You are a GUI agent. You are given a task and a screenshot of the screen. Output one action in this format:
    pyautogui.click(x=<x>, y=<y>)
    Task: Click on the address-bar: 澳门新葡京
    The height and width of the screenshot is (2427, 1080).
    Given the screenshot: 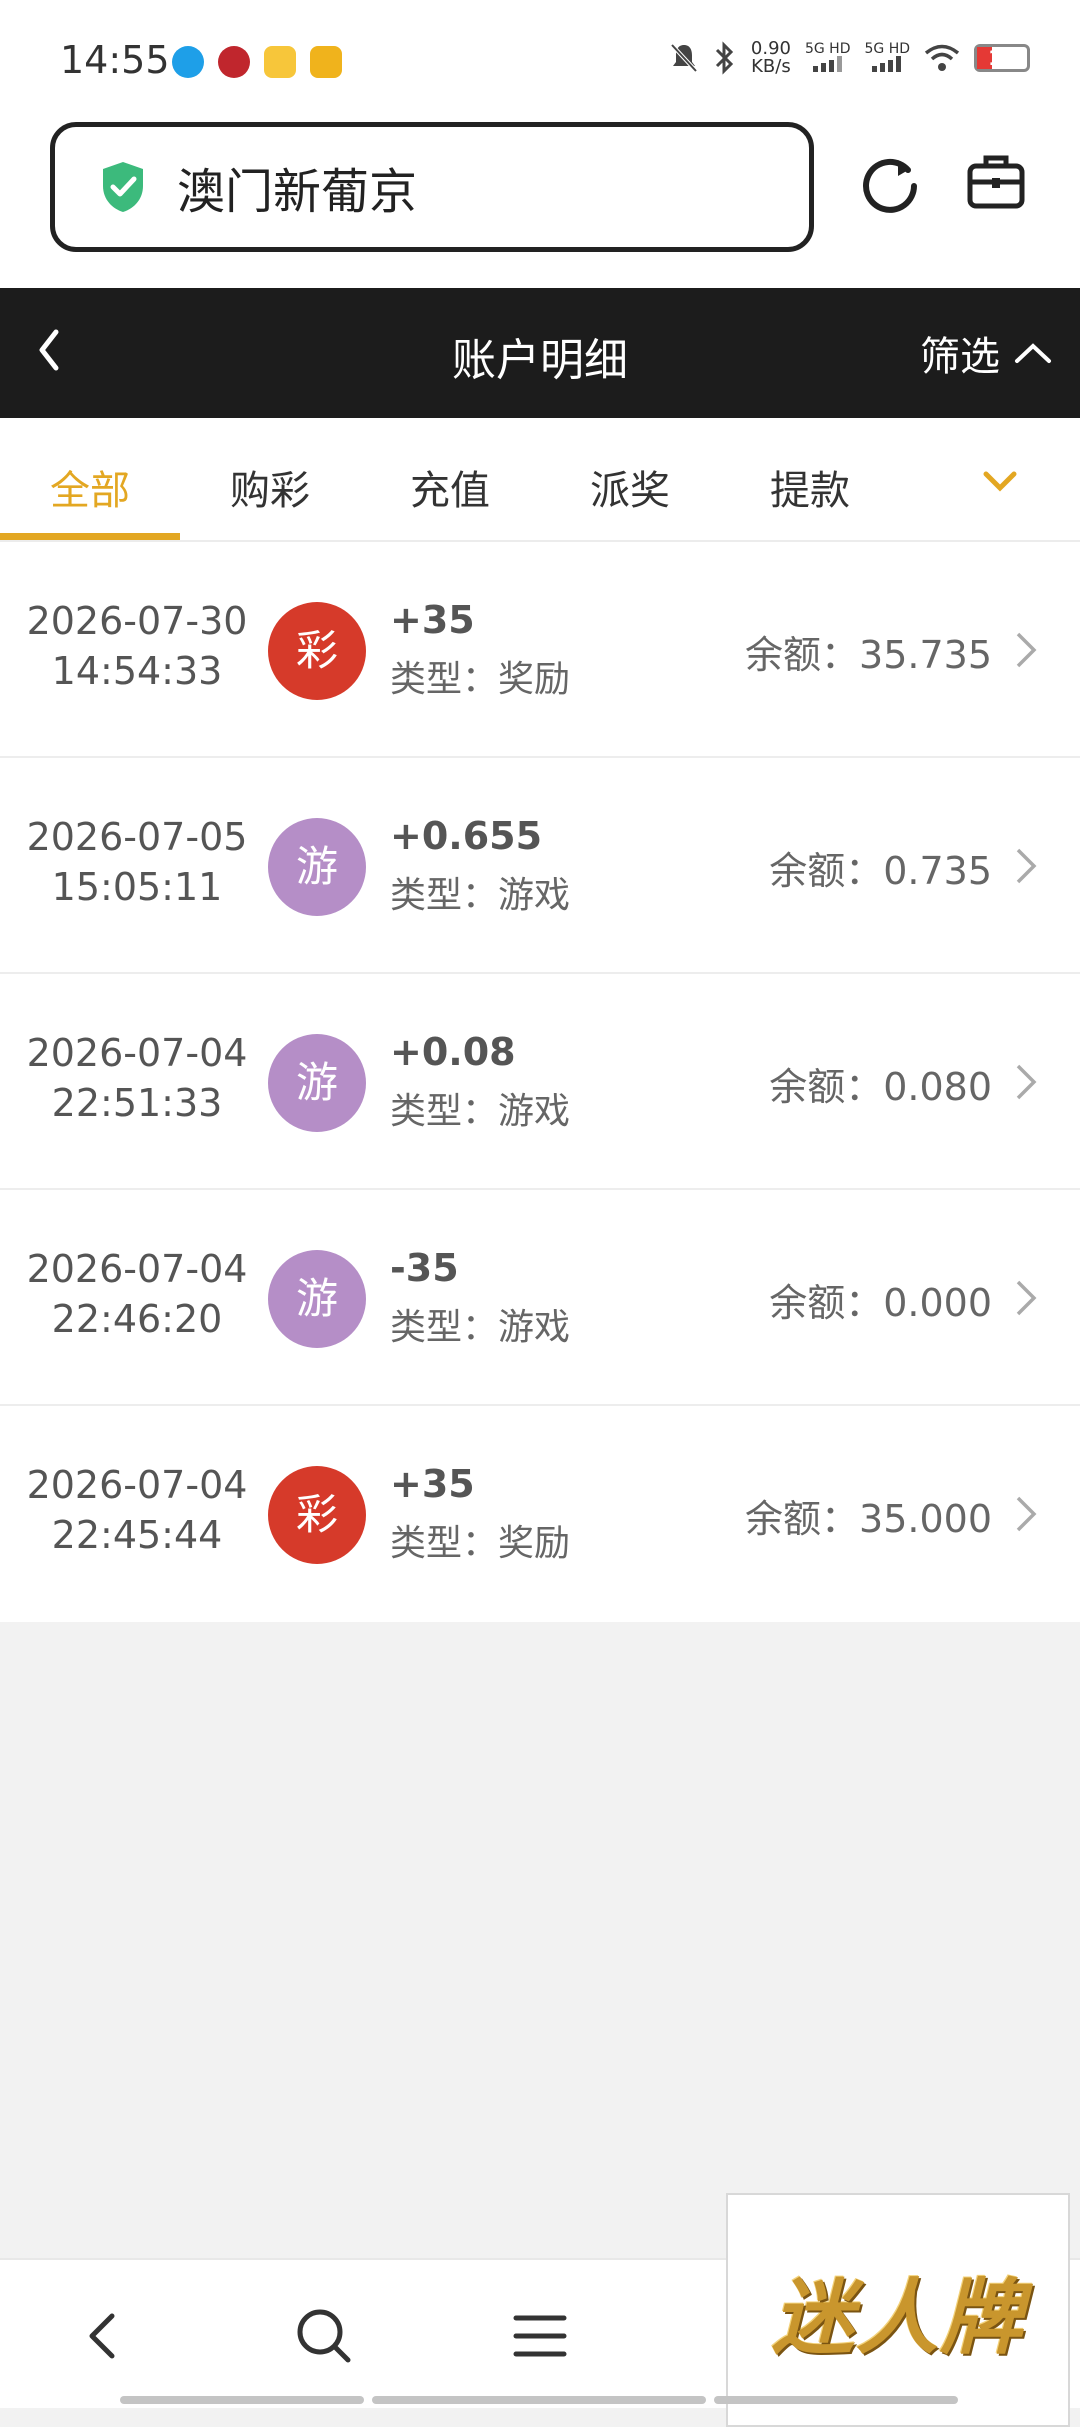 What is the action you would take?
    pyautogui.click(x=432, y=187)
    